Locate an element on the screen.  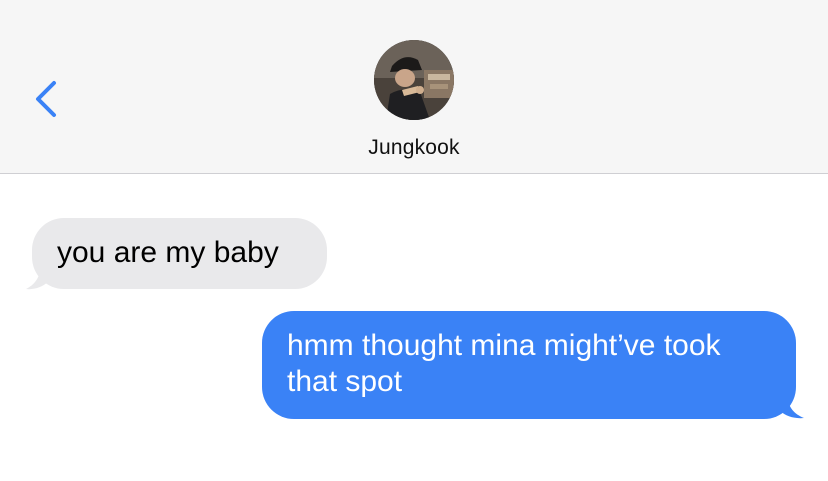
contact-name: Jungkook is located at coordinates (414, 148).